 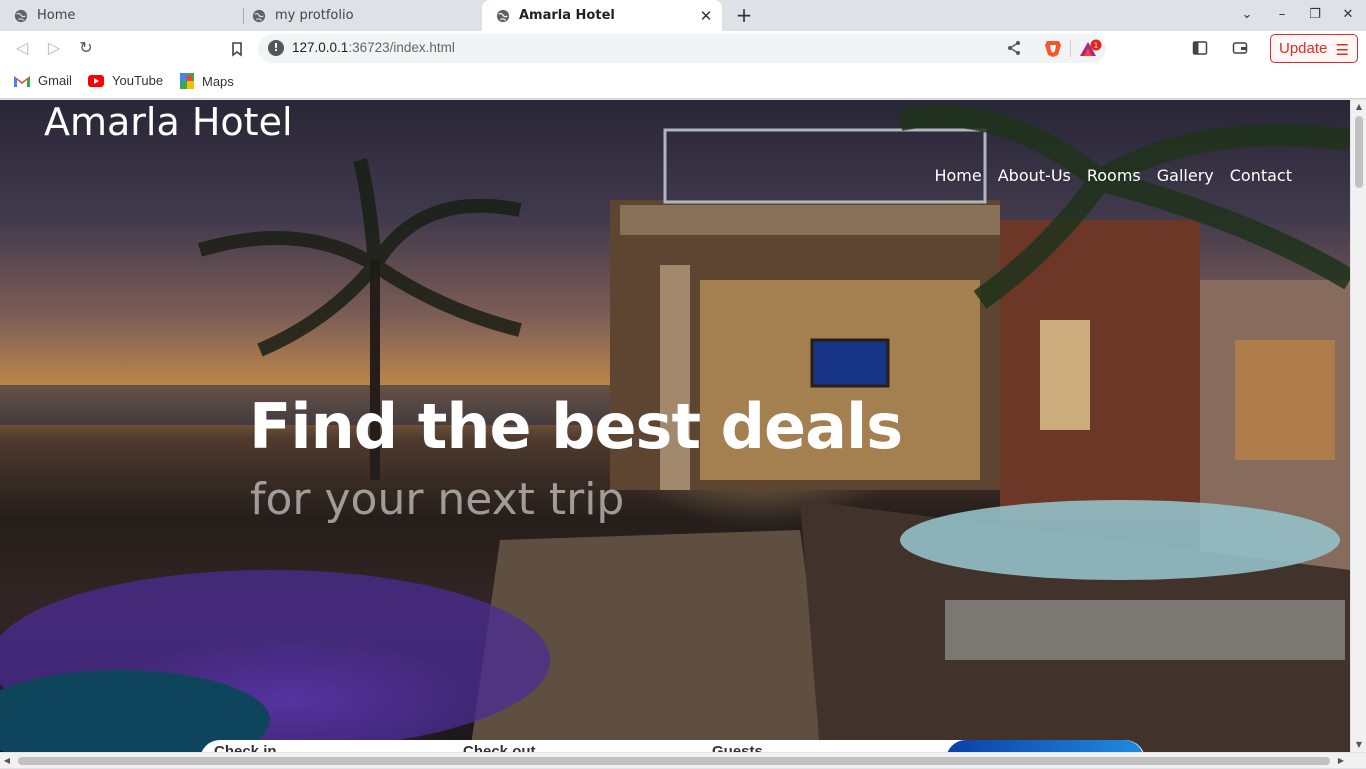 What do you see at coordinates (7, 761) in the screenshot?
I see `scroll-left-icon: ◀` at bounding box center [7, 761].